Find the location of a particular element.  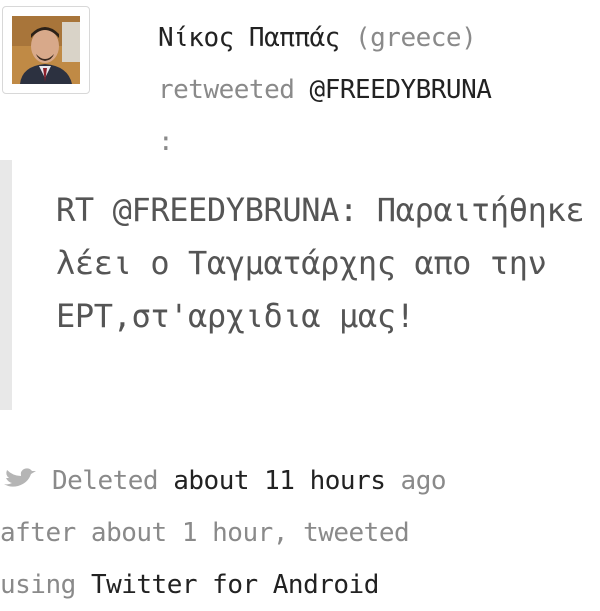

original-handle-link: @FREEDYBRUNA is located at coordinates (401, 90).